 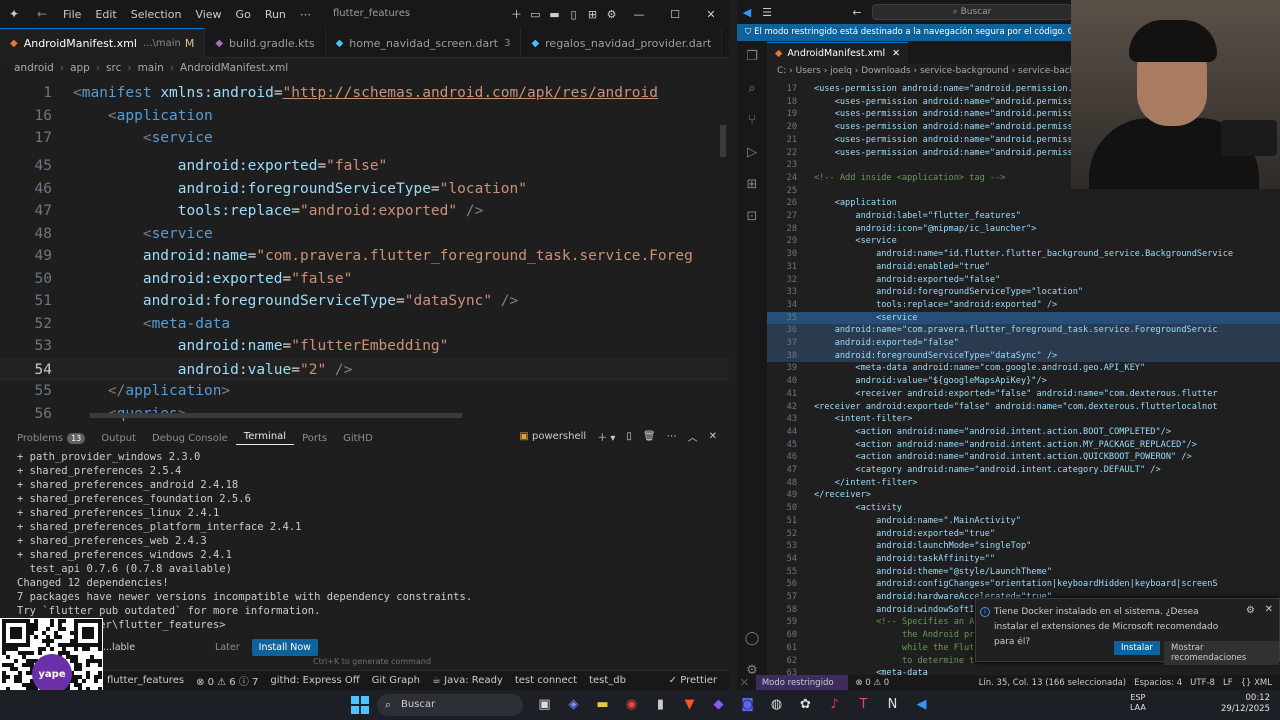 What do you see at coordinates (752, 89) in the screenshot?
I see `search-icon: ⌕` at bounding box center [752, 89].